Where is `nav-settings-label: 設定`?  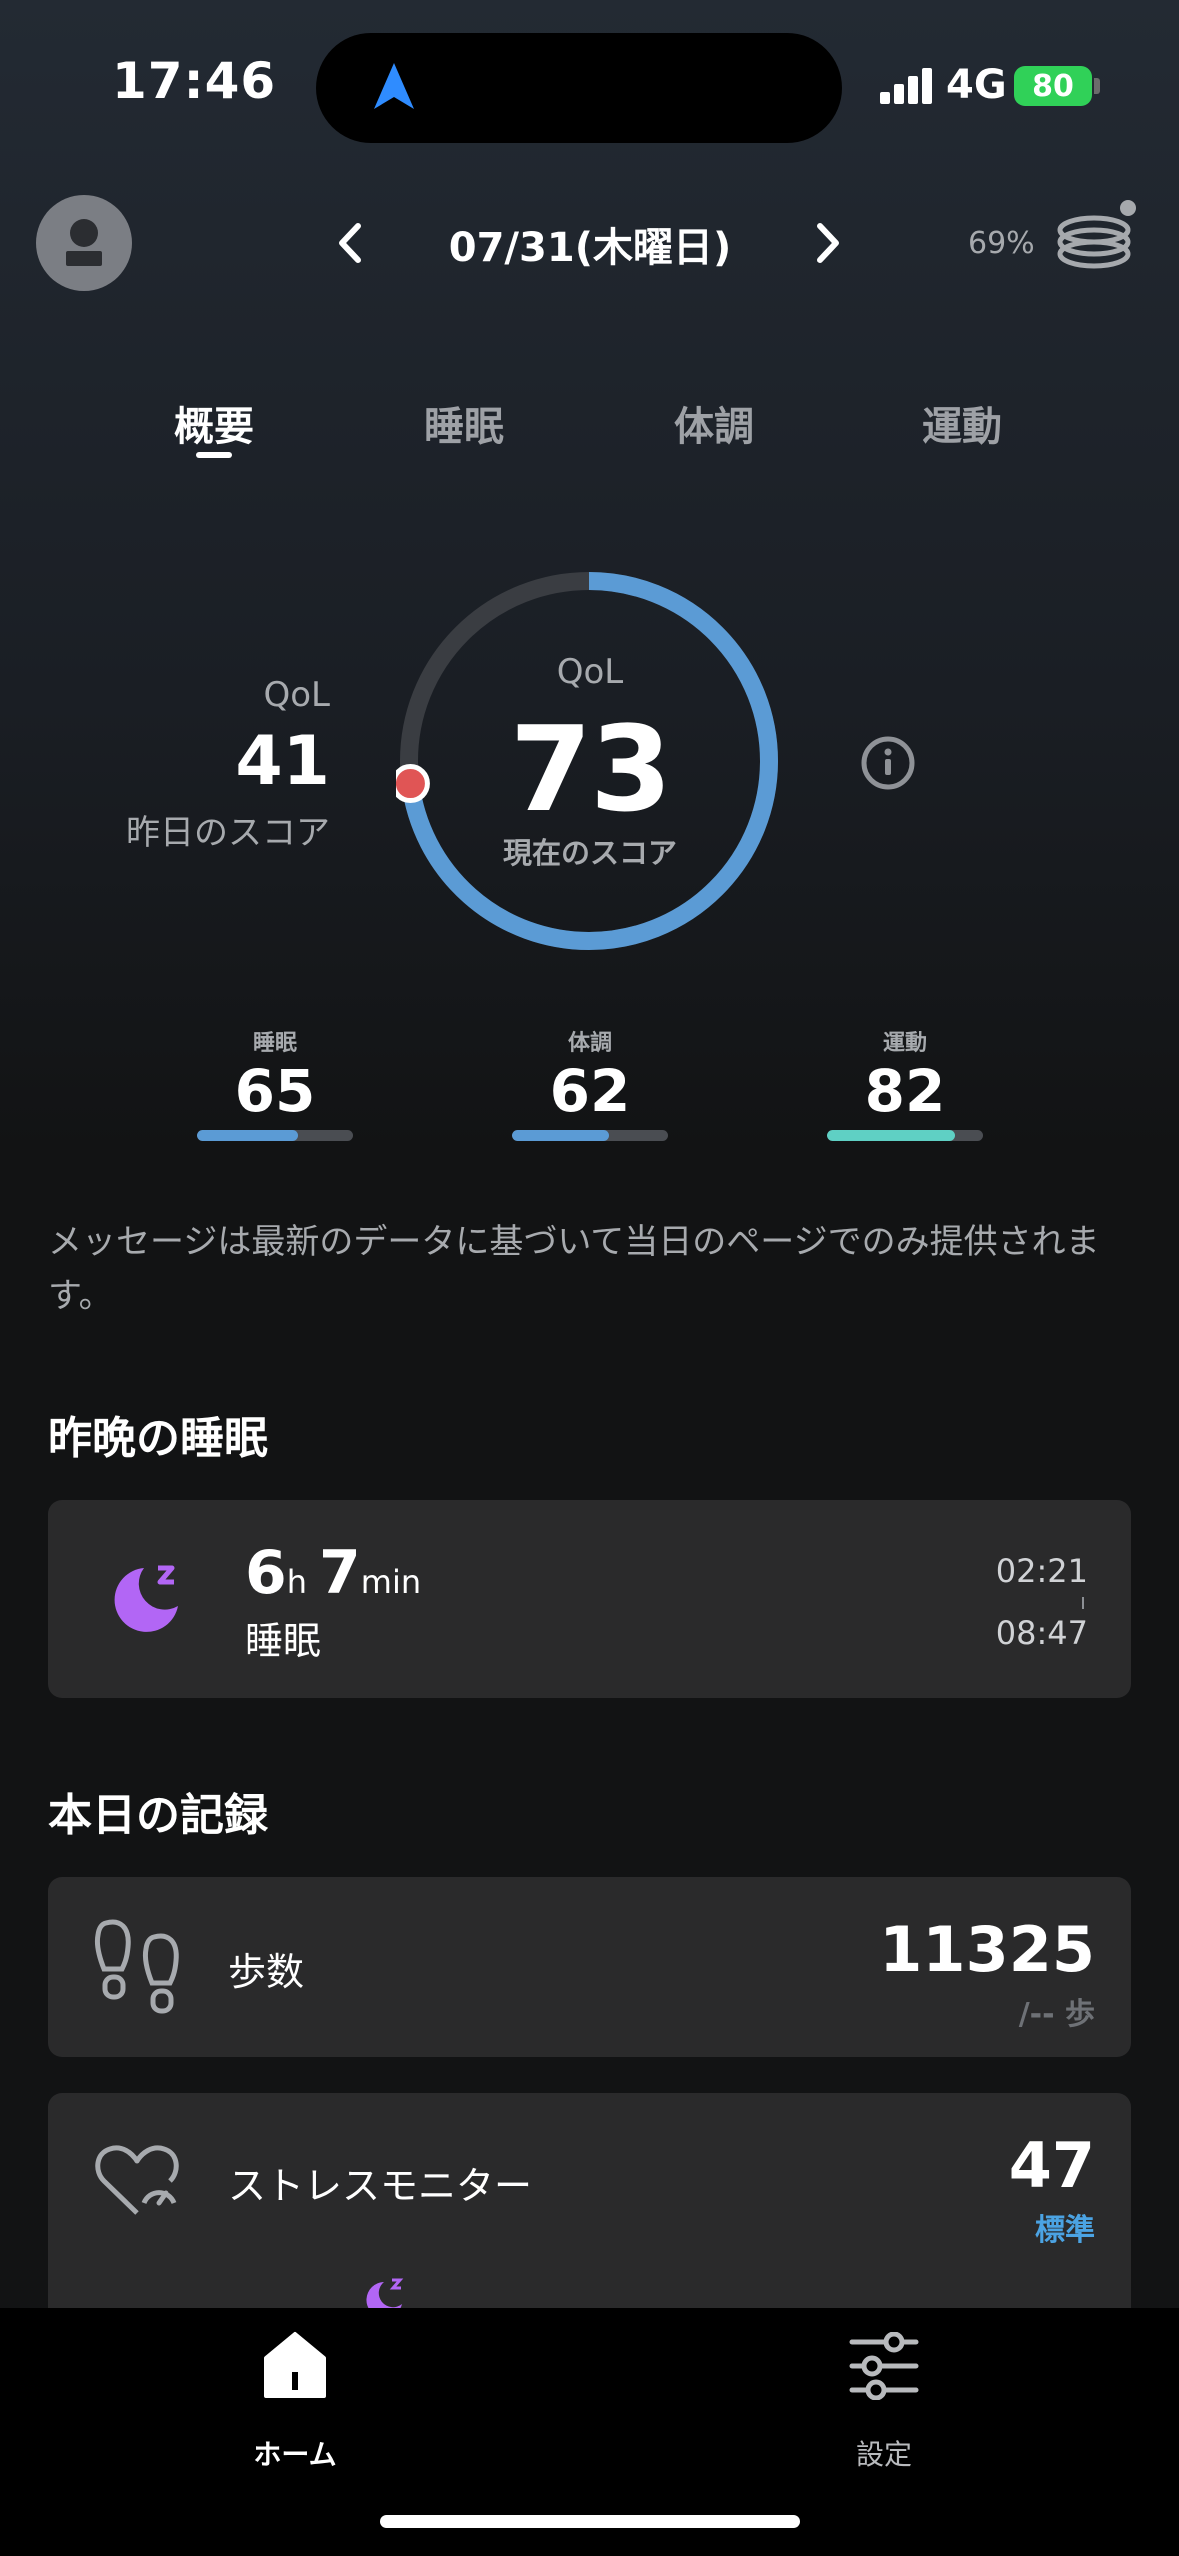
nav-settings-label: 設定 is located at coordinates (884, 2453).